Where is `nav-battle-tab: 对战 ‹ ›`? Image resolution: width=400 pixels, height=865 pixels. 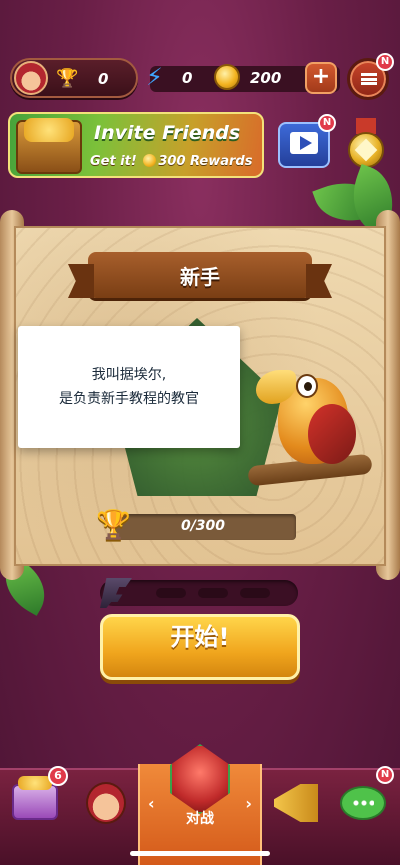
nav-battle-tab: 对战 ‹ › is located at coordinates (200, 804).